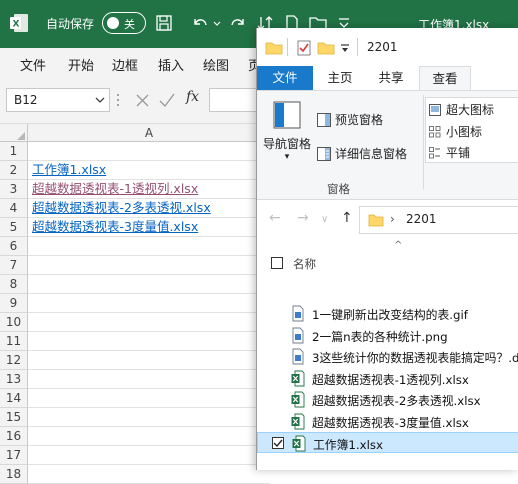  I want to click on hyperlink-cell: 超越数据透视表-2多表透视.xlsx, so click(121, 208).